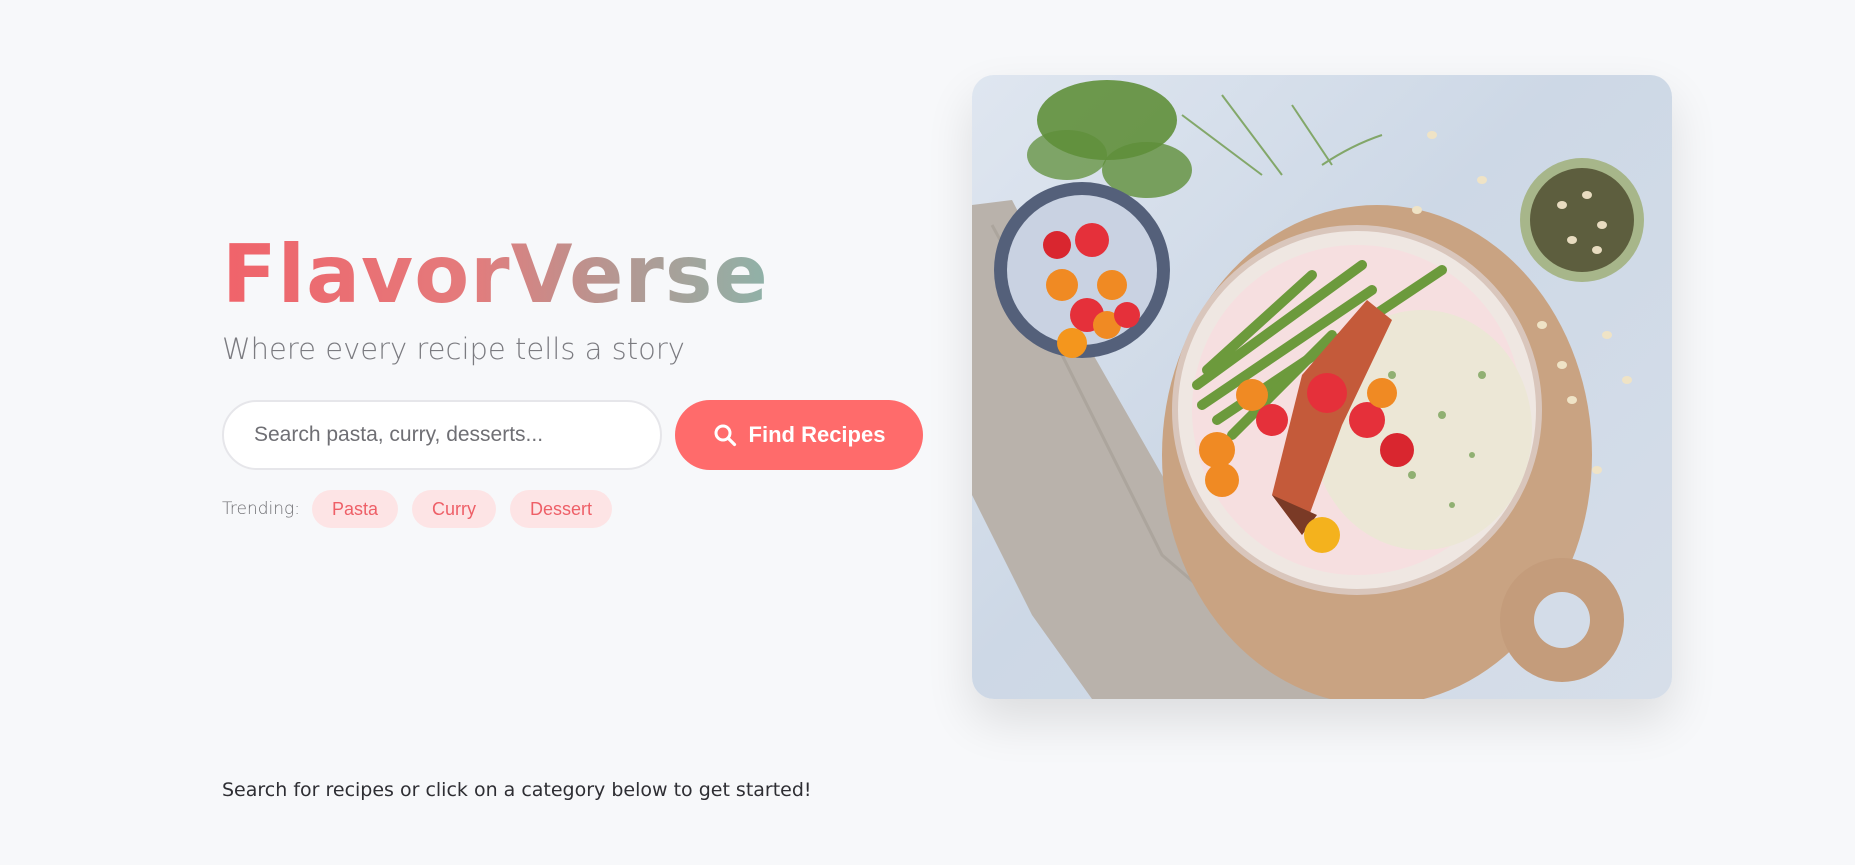  Describe the element at coordinates (261, 509) in the screenshot. I see `trending-label: Trending:` at that location.